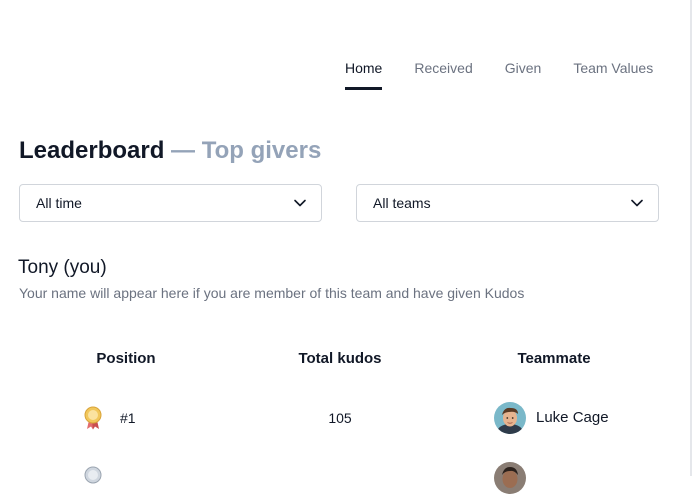 Image resolution: width=692 pixels, height=498 pixels. I want to click on team-filter-select: All teams, so click(507, 203).